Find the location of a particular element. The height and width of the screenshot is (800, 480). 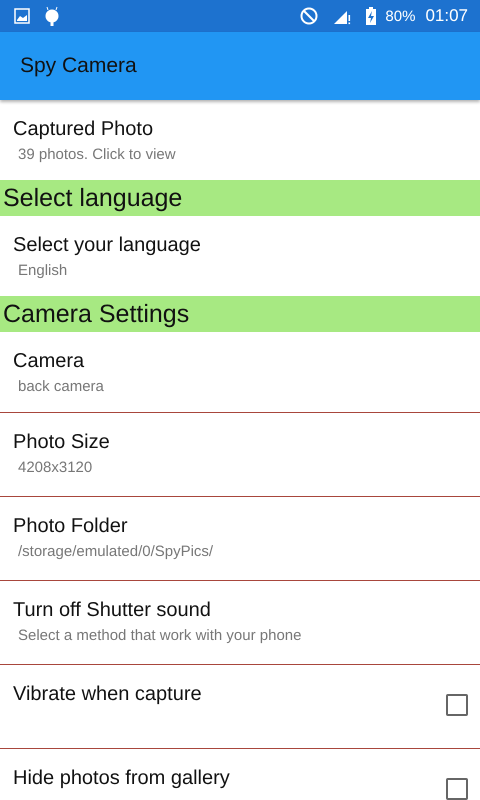

preference-summary: 4208x3120 is located at coordinates (55, 468).